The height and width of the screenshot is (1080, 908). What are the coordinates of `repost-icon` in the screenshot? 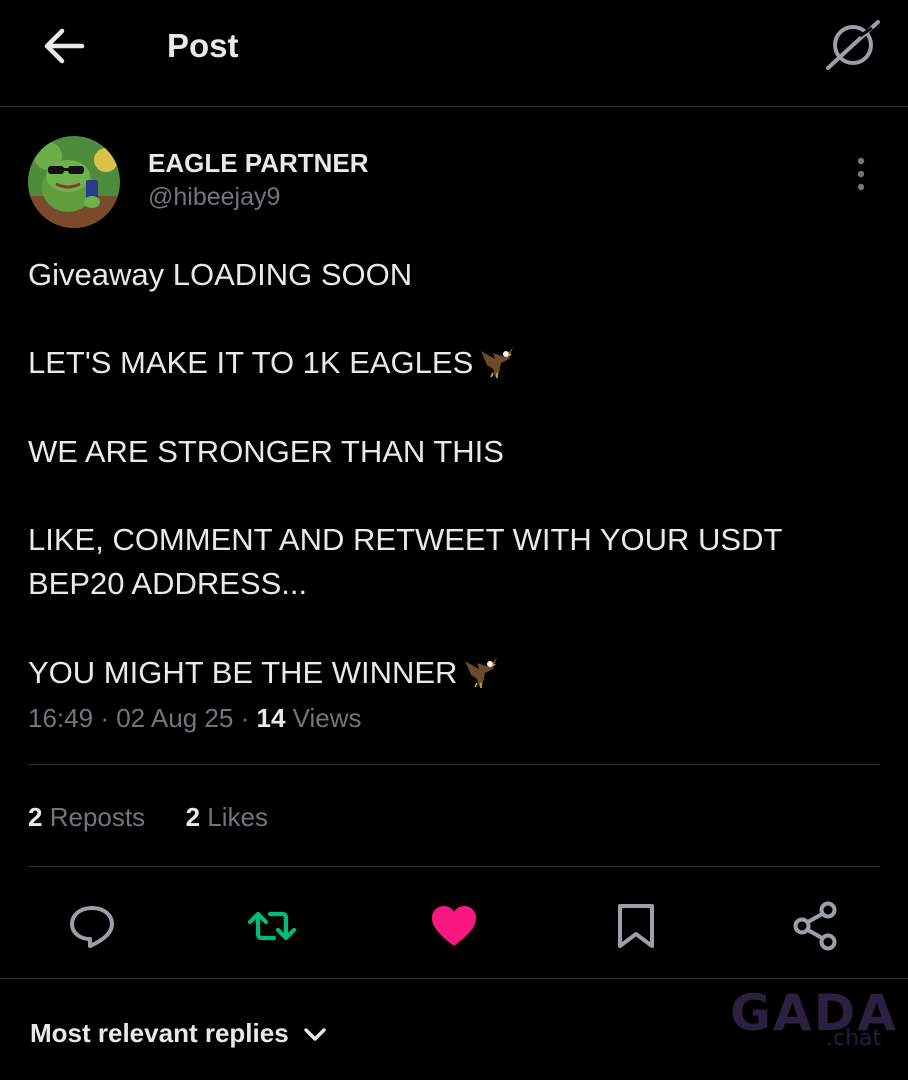 It's located at (272, 926).